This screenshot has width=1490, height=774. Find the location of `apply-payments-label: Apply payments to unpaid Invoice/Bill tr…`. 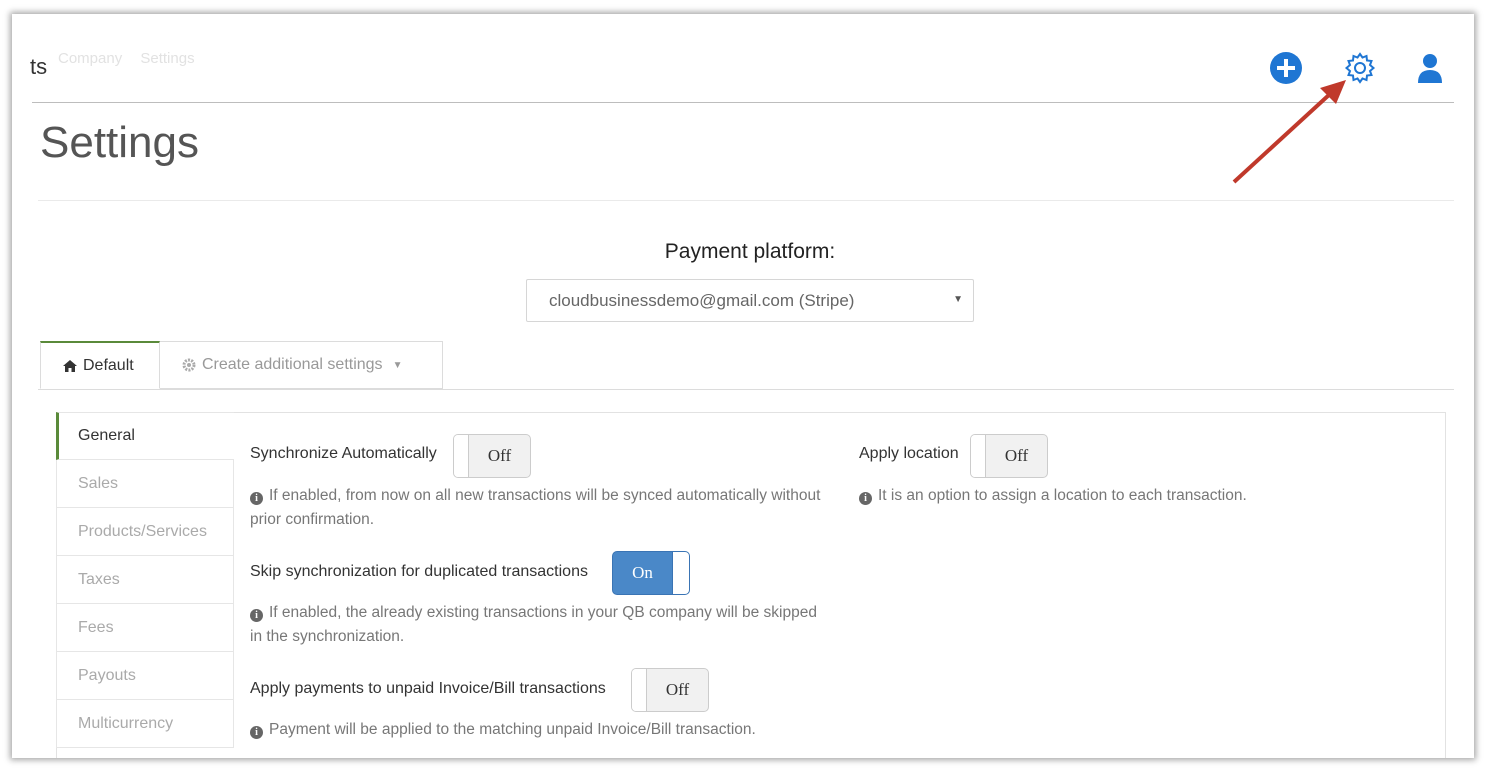

apply-payments-label: Apply payments to unpaid Invoice/Bill tr… is located at coordinates (428, 688).